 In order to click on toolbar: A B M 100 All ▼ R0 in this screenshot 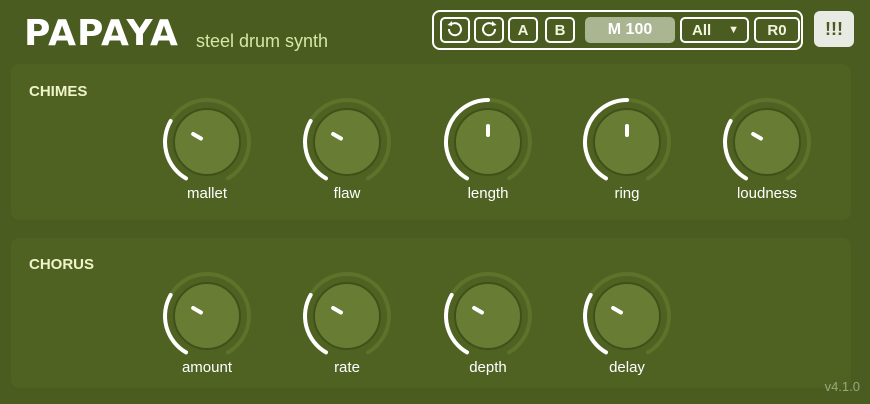, I will do `click(617, 30)`.